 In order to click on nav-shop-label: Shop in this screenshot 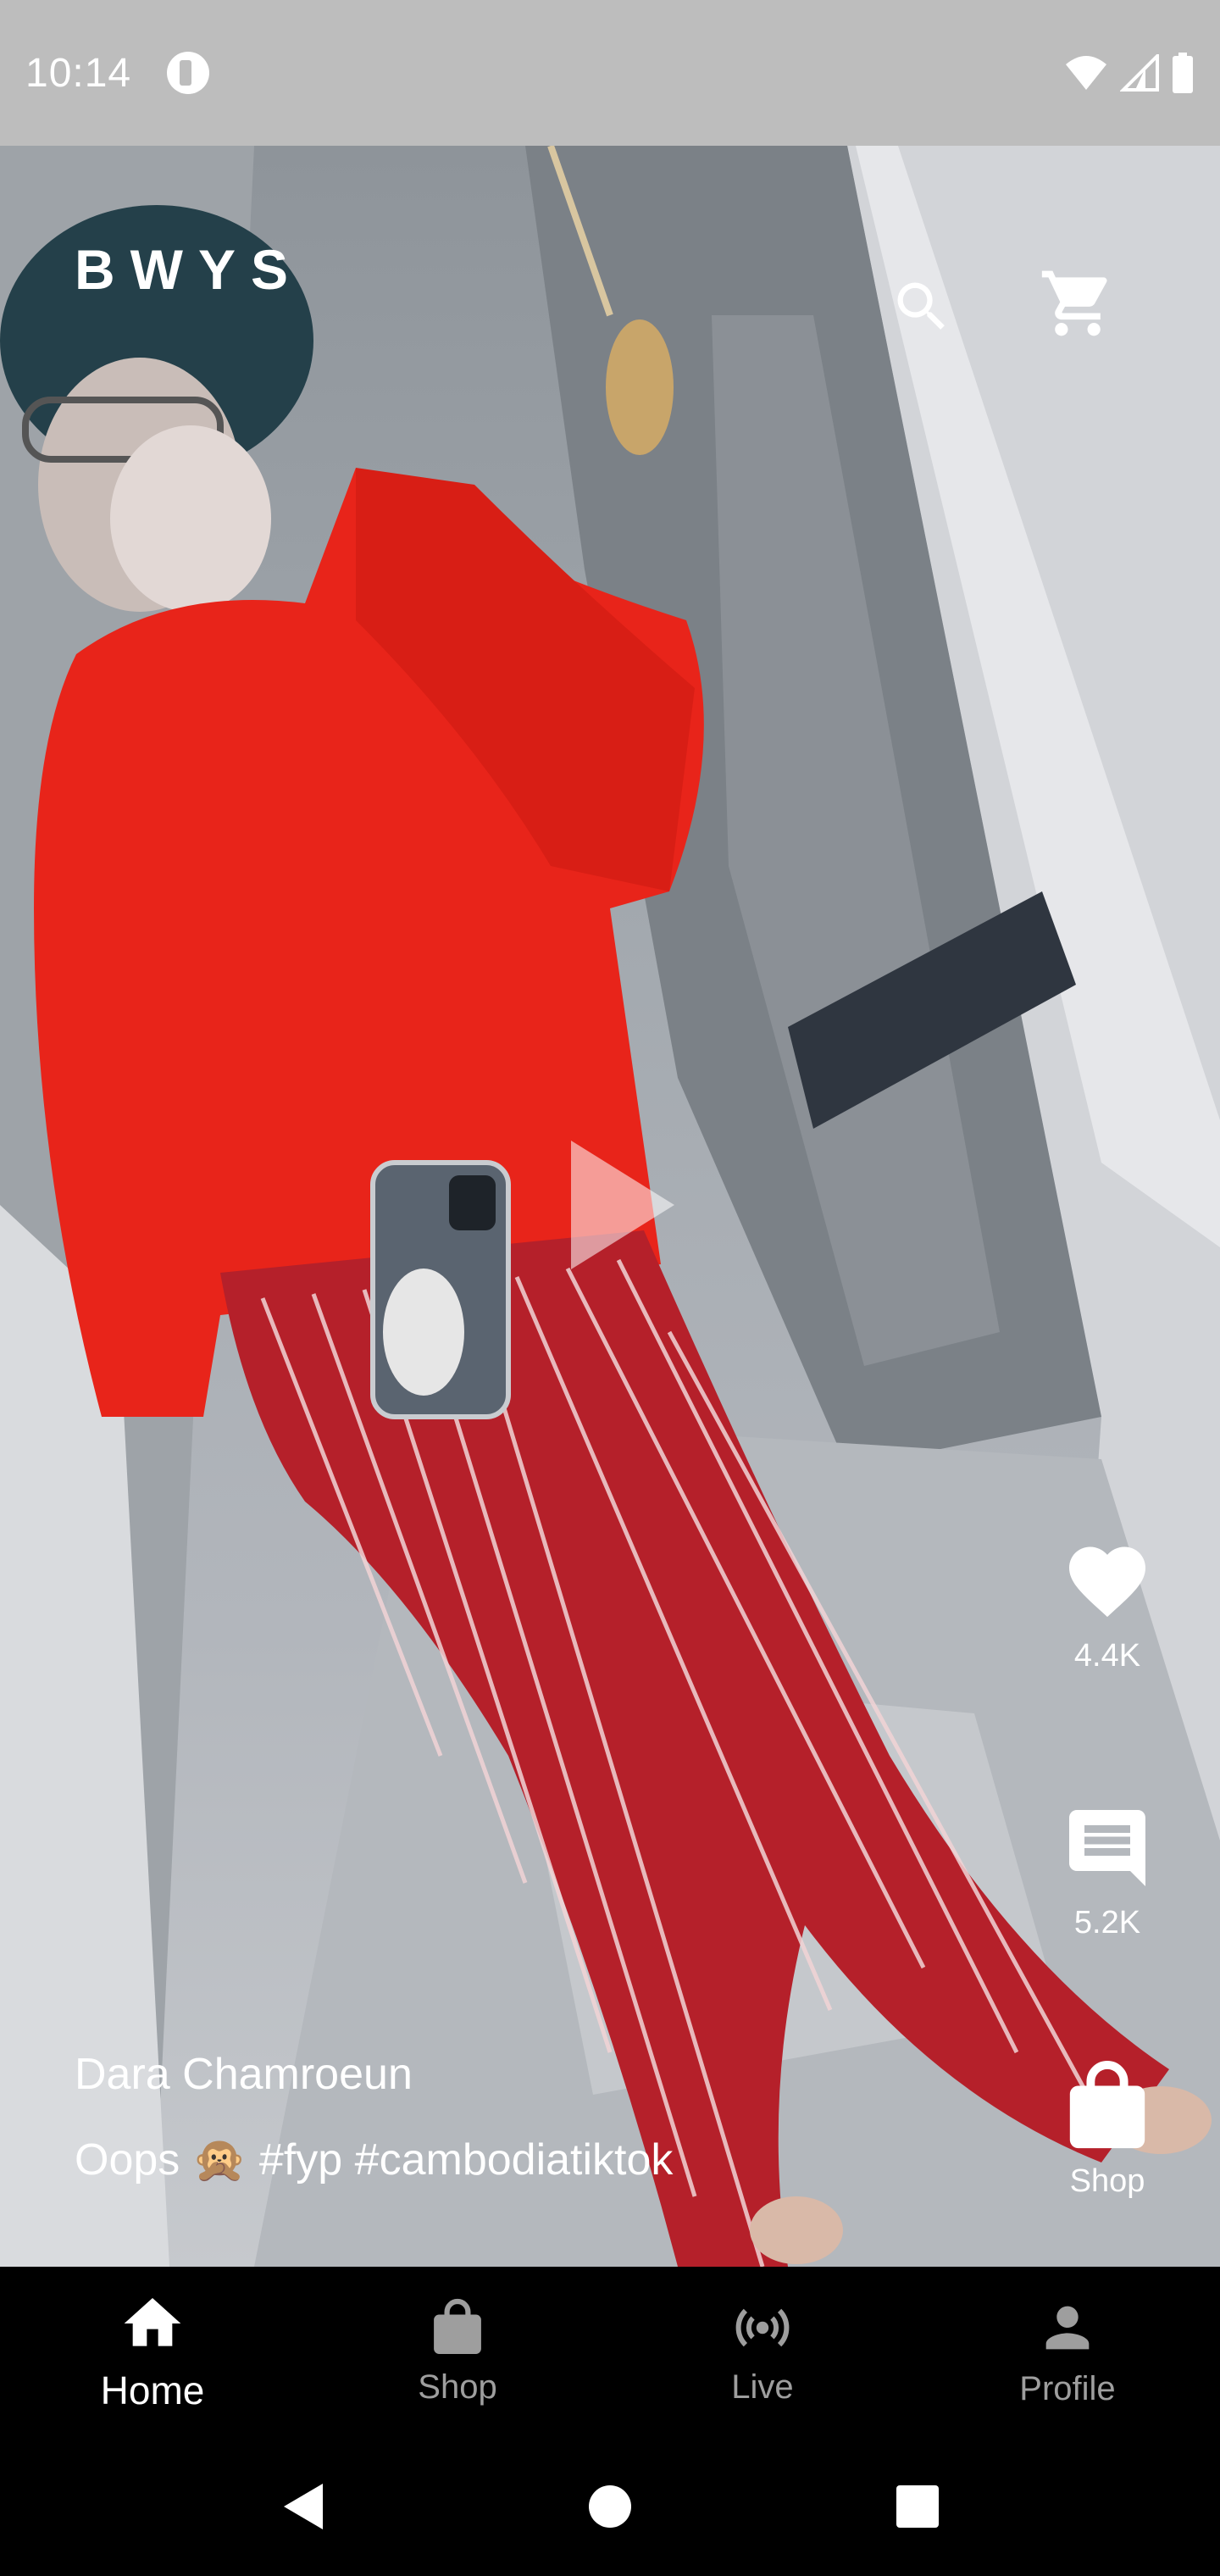, I will do `click(457, 2387)`.